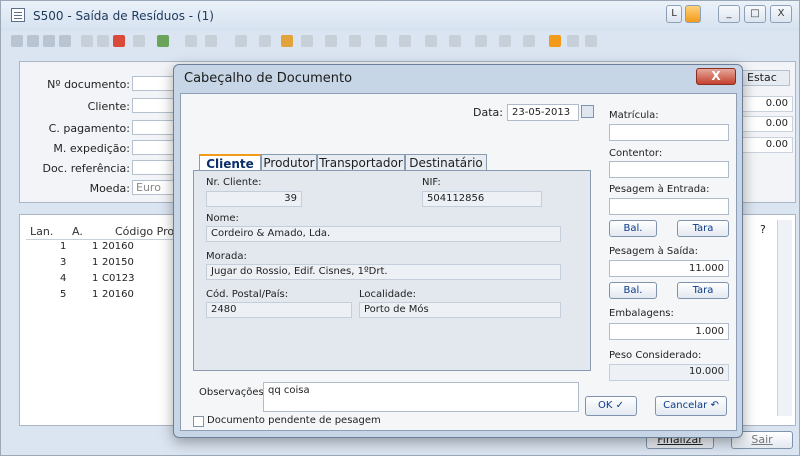 Image resolution: width=800 pixels, height=456 pixels. Describe the element at coordinates (669, 331) in the screenshot. I see `embalagens-field: 1.000` at that location.